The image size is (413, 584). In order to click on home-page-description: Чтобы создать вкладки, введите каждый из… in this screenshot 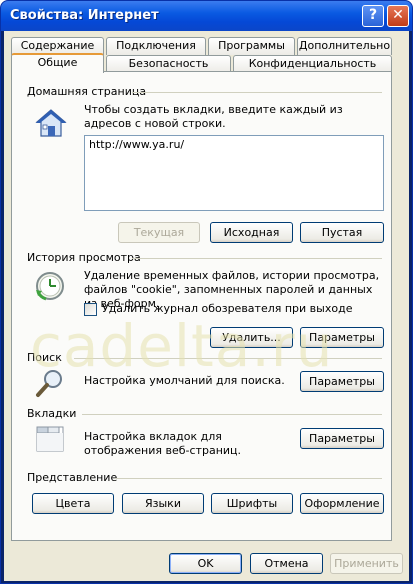, I will do `click(213, 116)`.